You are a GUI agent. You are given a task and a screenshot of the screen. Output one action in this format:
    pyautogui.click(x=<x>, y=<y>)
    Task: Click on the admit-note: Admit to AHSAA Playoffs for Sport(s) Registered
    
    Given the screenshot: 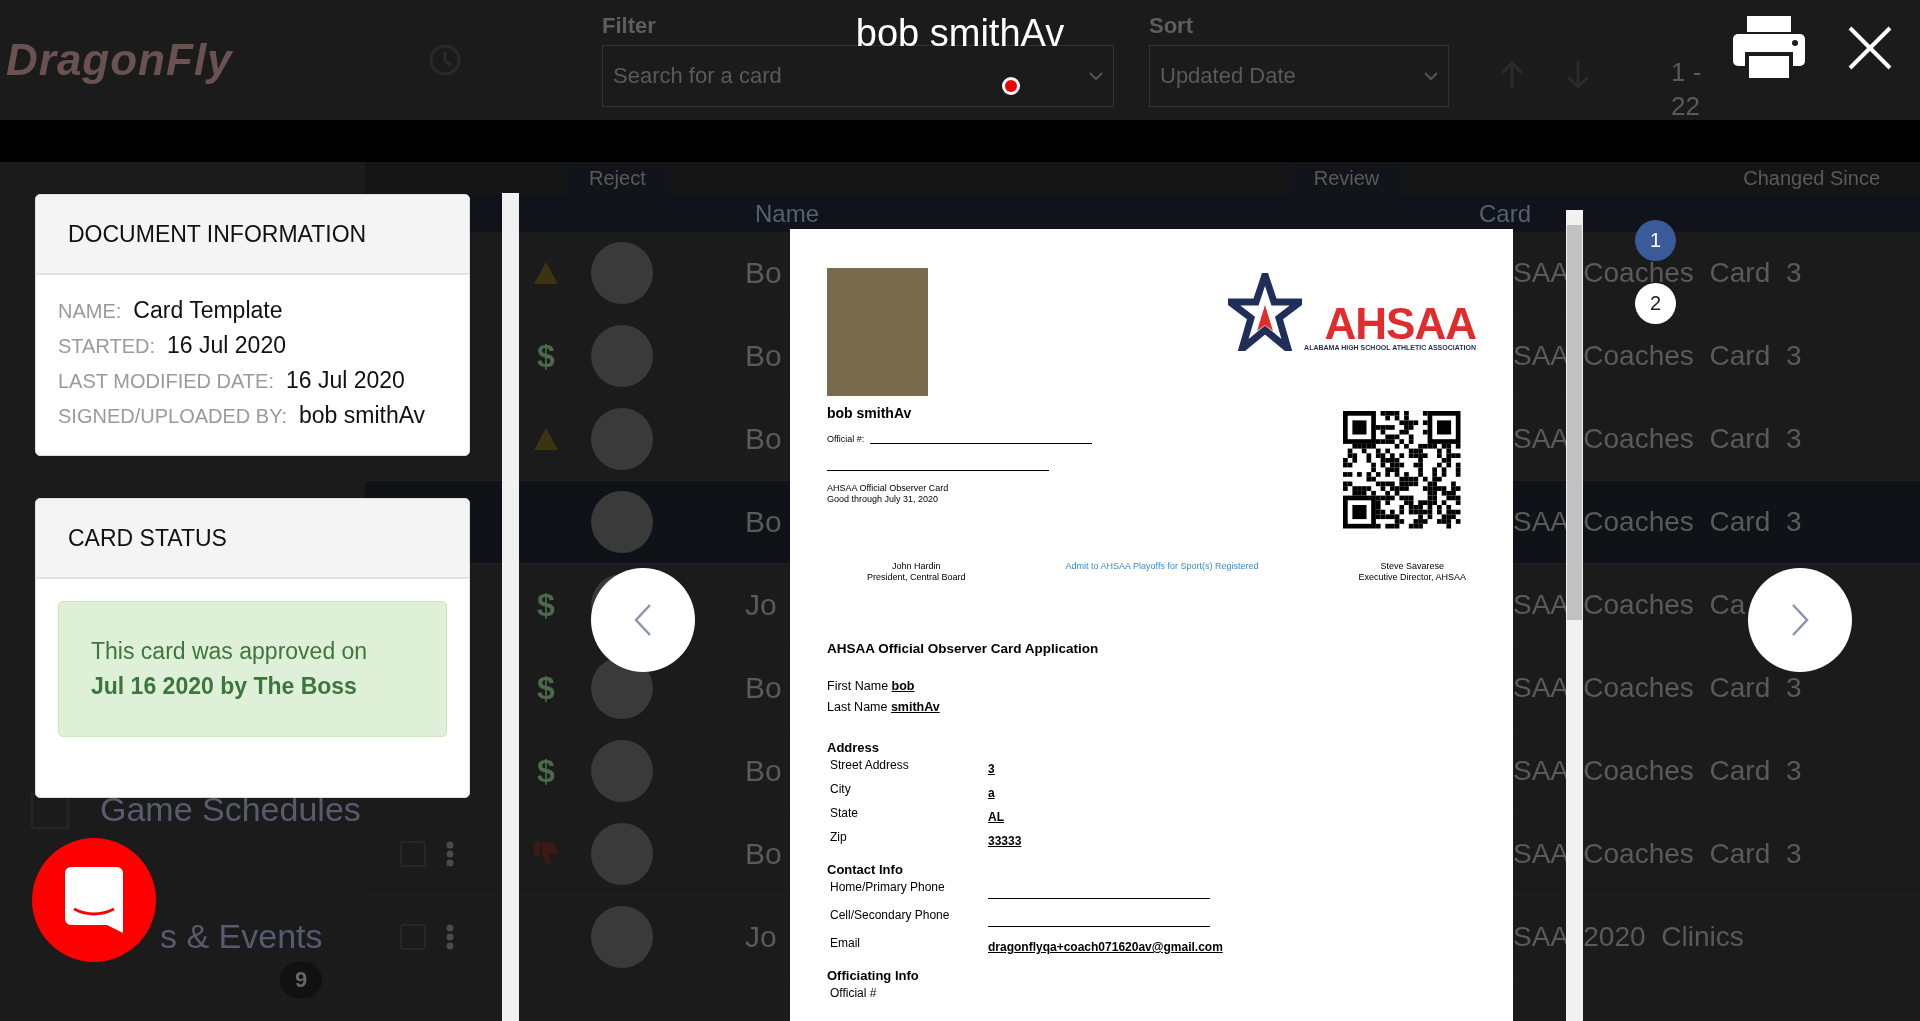 What is the action you would take?
    pyautogui.click(x=1162, y=567)
    